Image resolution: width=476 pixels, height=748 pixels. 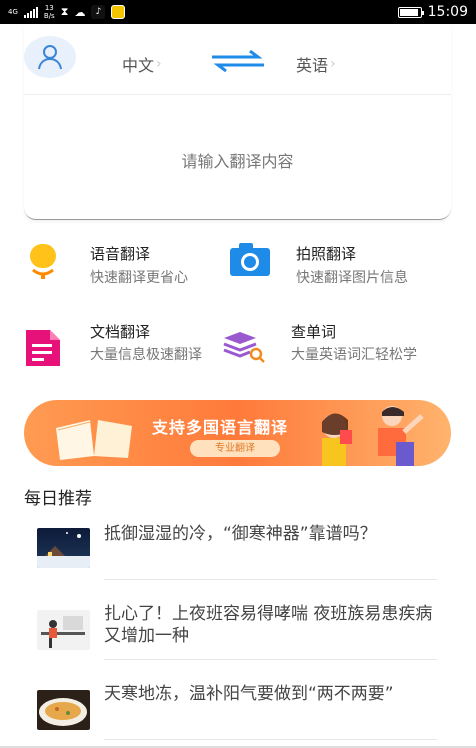 What do you see at coordinates (243, 350) in the screenshot?
I see `book-search-icon` at bounding box center [243, 350].